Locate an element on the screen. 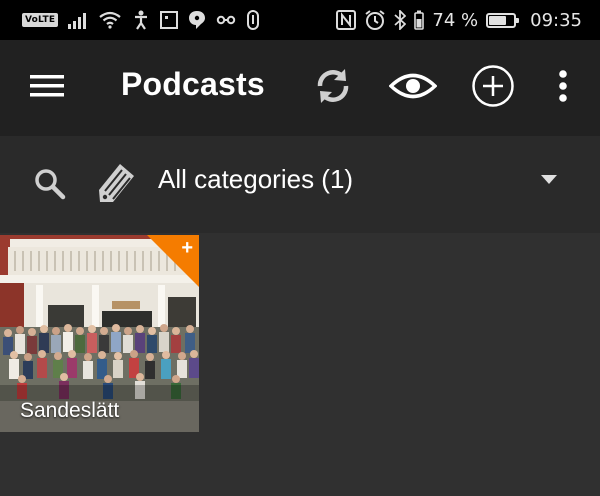 The image size is (600, 496). alarm-icon is located at coordinates (375, 20).